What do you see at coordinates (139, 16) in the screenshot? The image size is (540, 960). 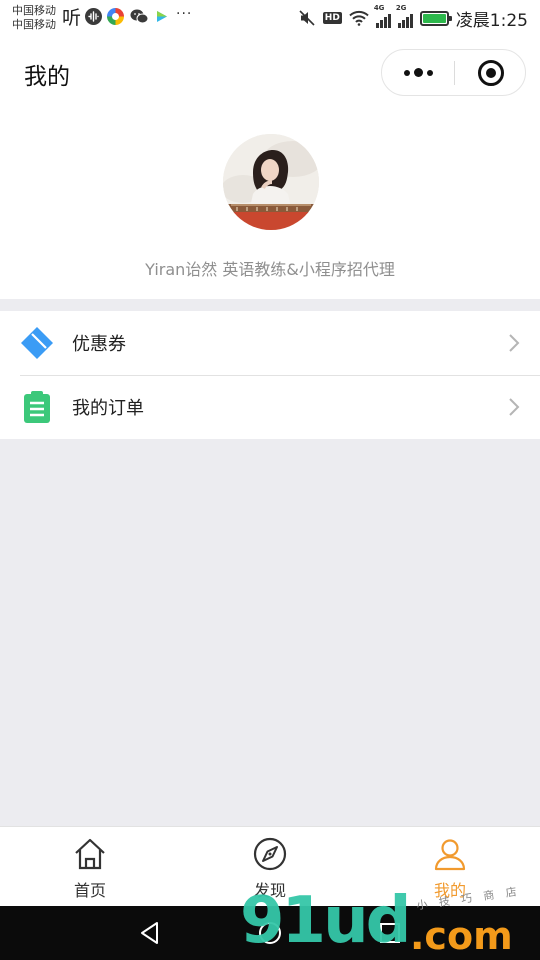 I see `wechat-icon` at bounding box center [139, 16].